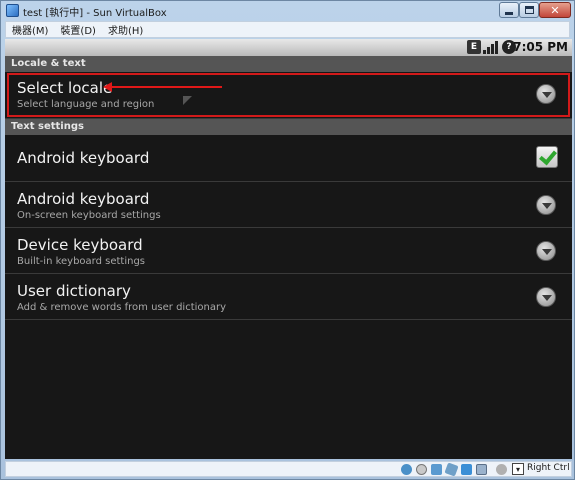  What do you see at coordinates (288, 158) in the screenshot?
I see `setting-android-keyboard-toggle: Android keyboard` at bounding box center [288, 158].